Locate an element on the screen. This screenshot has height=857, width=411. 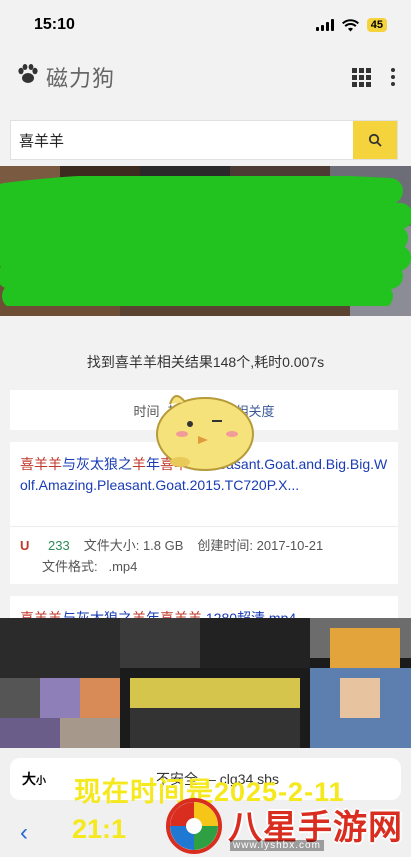
back-icon: ‹ is located at coordinates (24, 833).